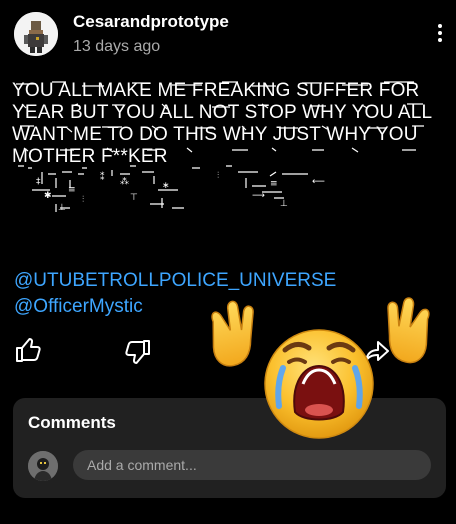  I want to click on channel-avatar, so click(36, 34).